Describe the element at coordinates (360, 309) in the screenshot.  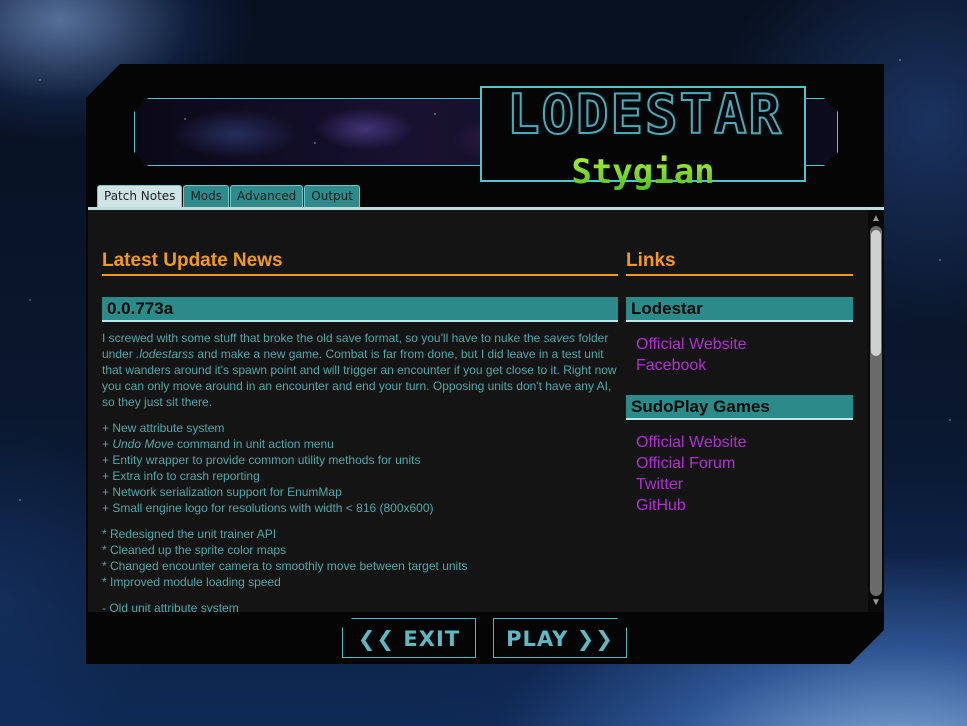
I see `version-heading: 0.0.773a` at that location.